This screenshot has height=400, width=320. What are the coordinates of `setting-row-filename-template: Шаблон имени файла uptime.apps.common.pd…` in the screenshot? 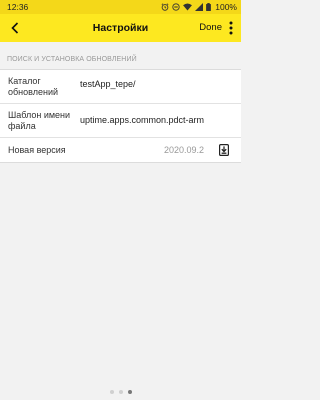 It's located at (120, 120).